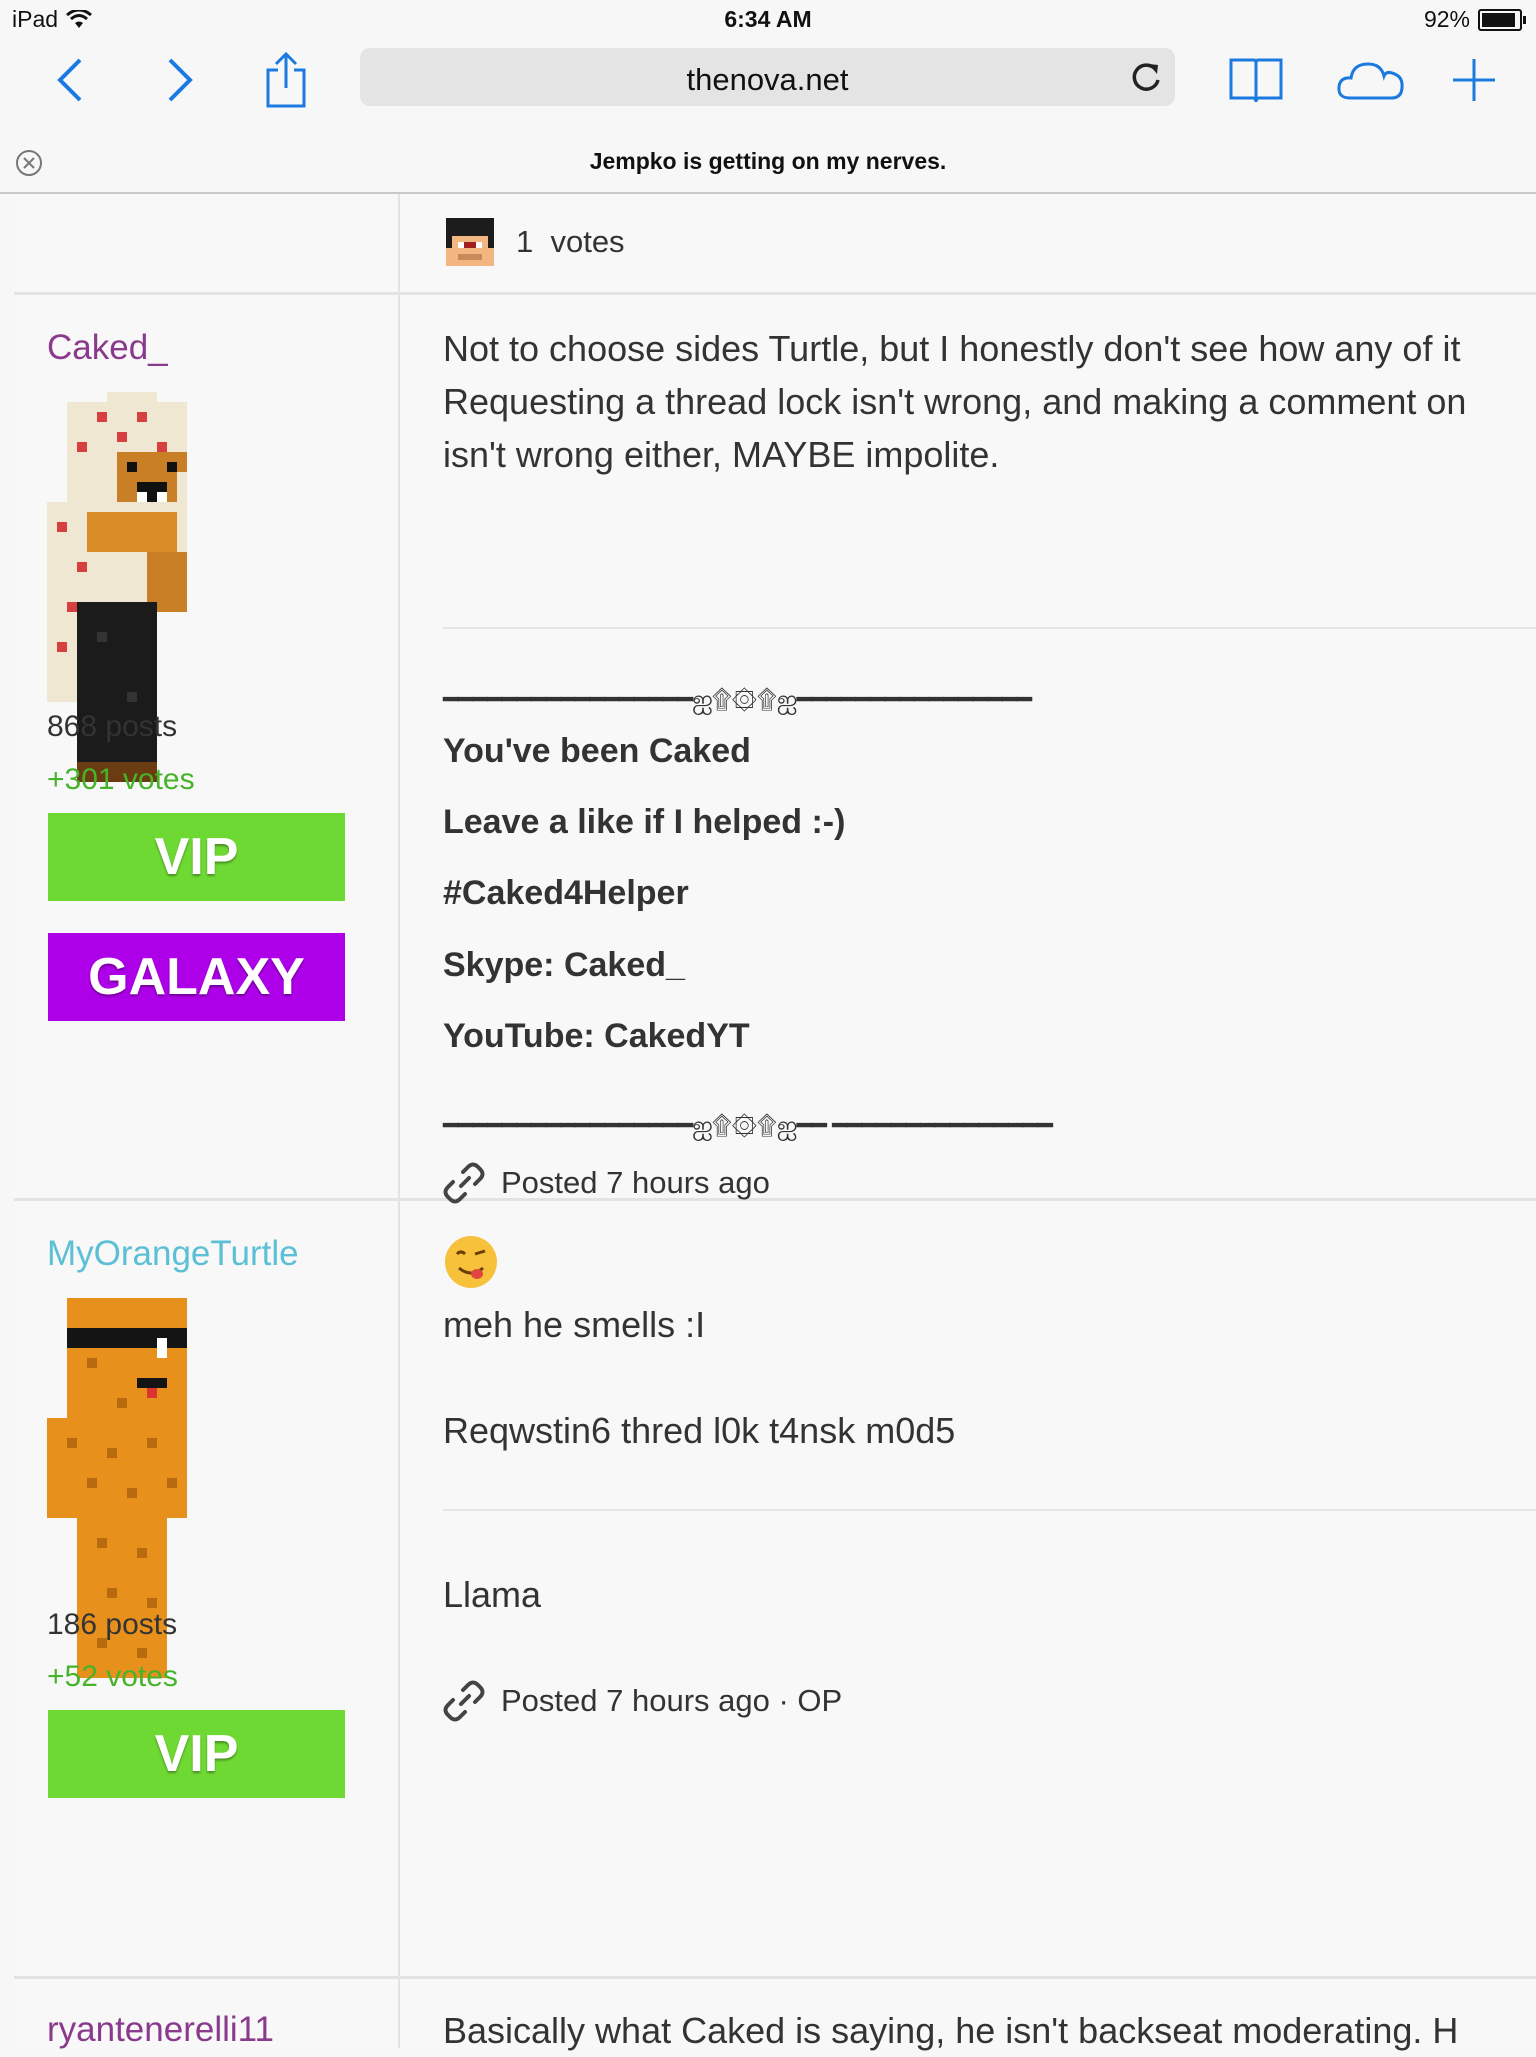  What do you see at coordinates (1502, 19) in the screenshot?
I see `battery-icon` at bounding box center [1502, 19].